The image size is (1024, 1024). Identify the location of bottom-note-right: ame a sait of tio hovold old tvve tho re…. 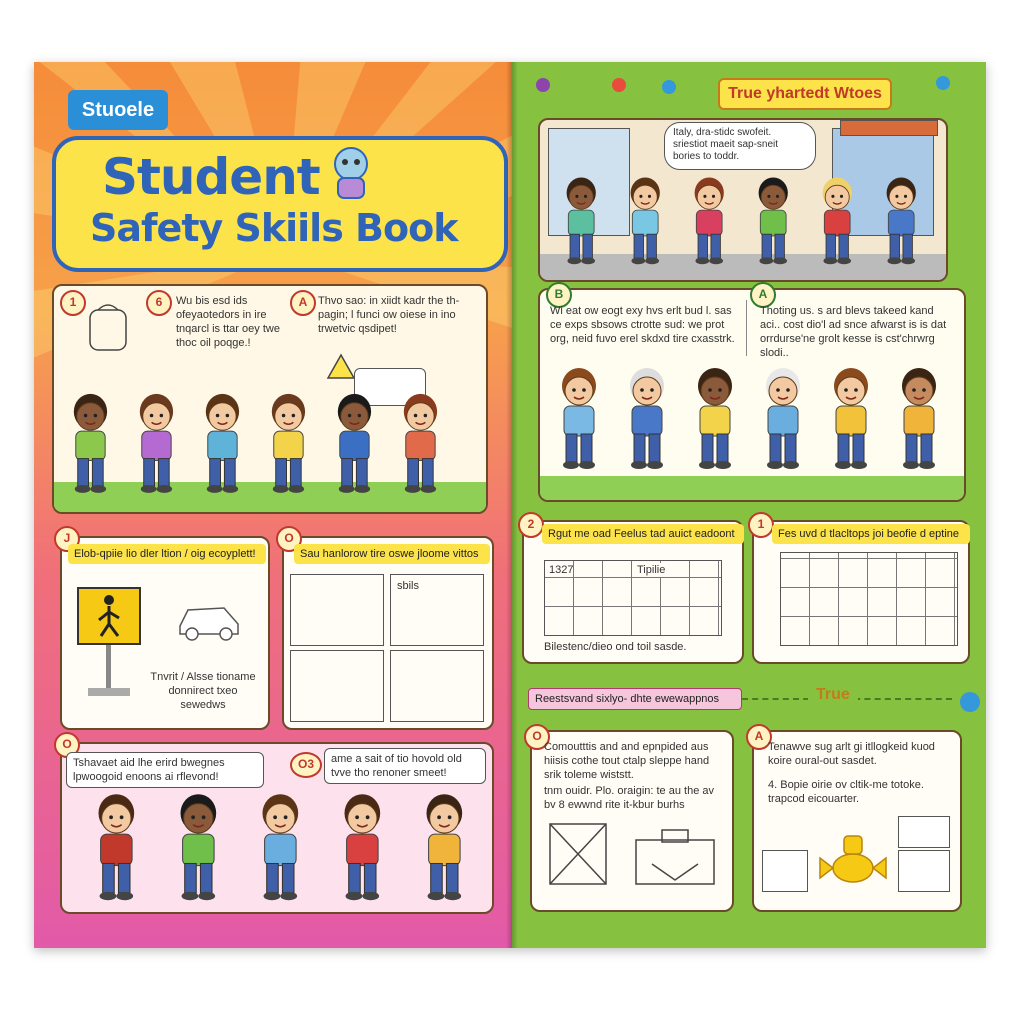
(405, 766).